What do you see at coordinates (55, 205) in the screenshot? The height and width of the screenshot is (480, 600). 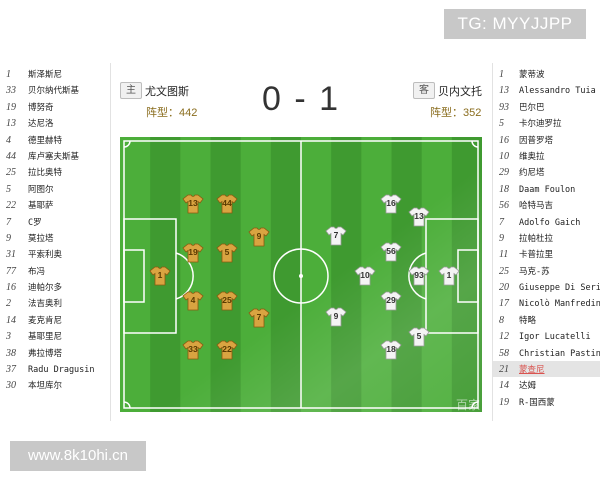 I see `home-roster-row: 22 基耶萨` at bounding box center [55, 205].